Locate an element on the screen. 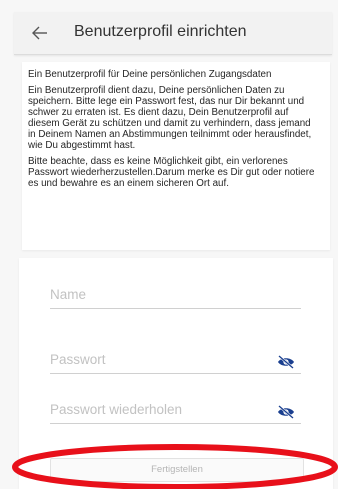  app-bar: Benutzerprofil einrichten is located at coordinates (173, 33).